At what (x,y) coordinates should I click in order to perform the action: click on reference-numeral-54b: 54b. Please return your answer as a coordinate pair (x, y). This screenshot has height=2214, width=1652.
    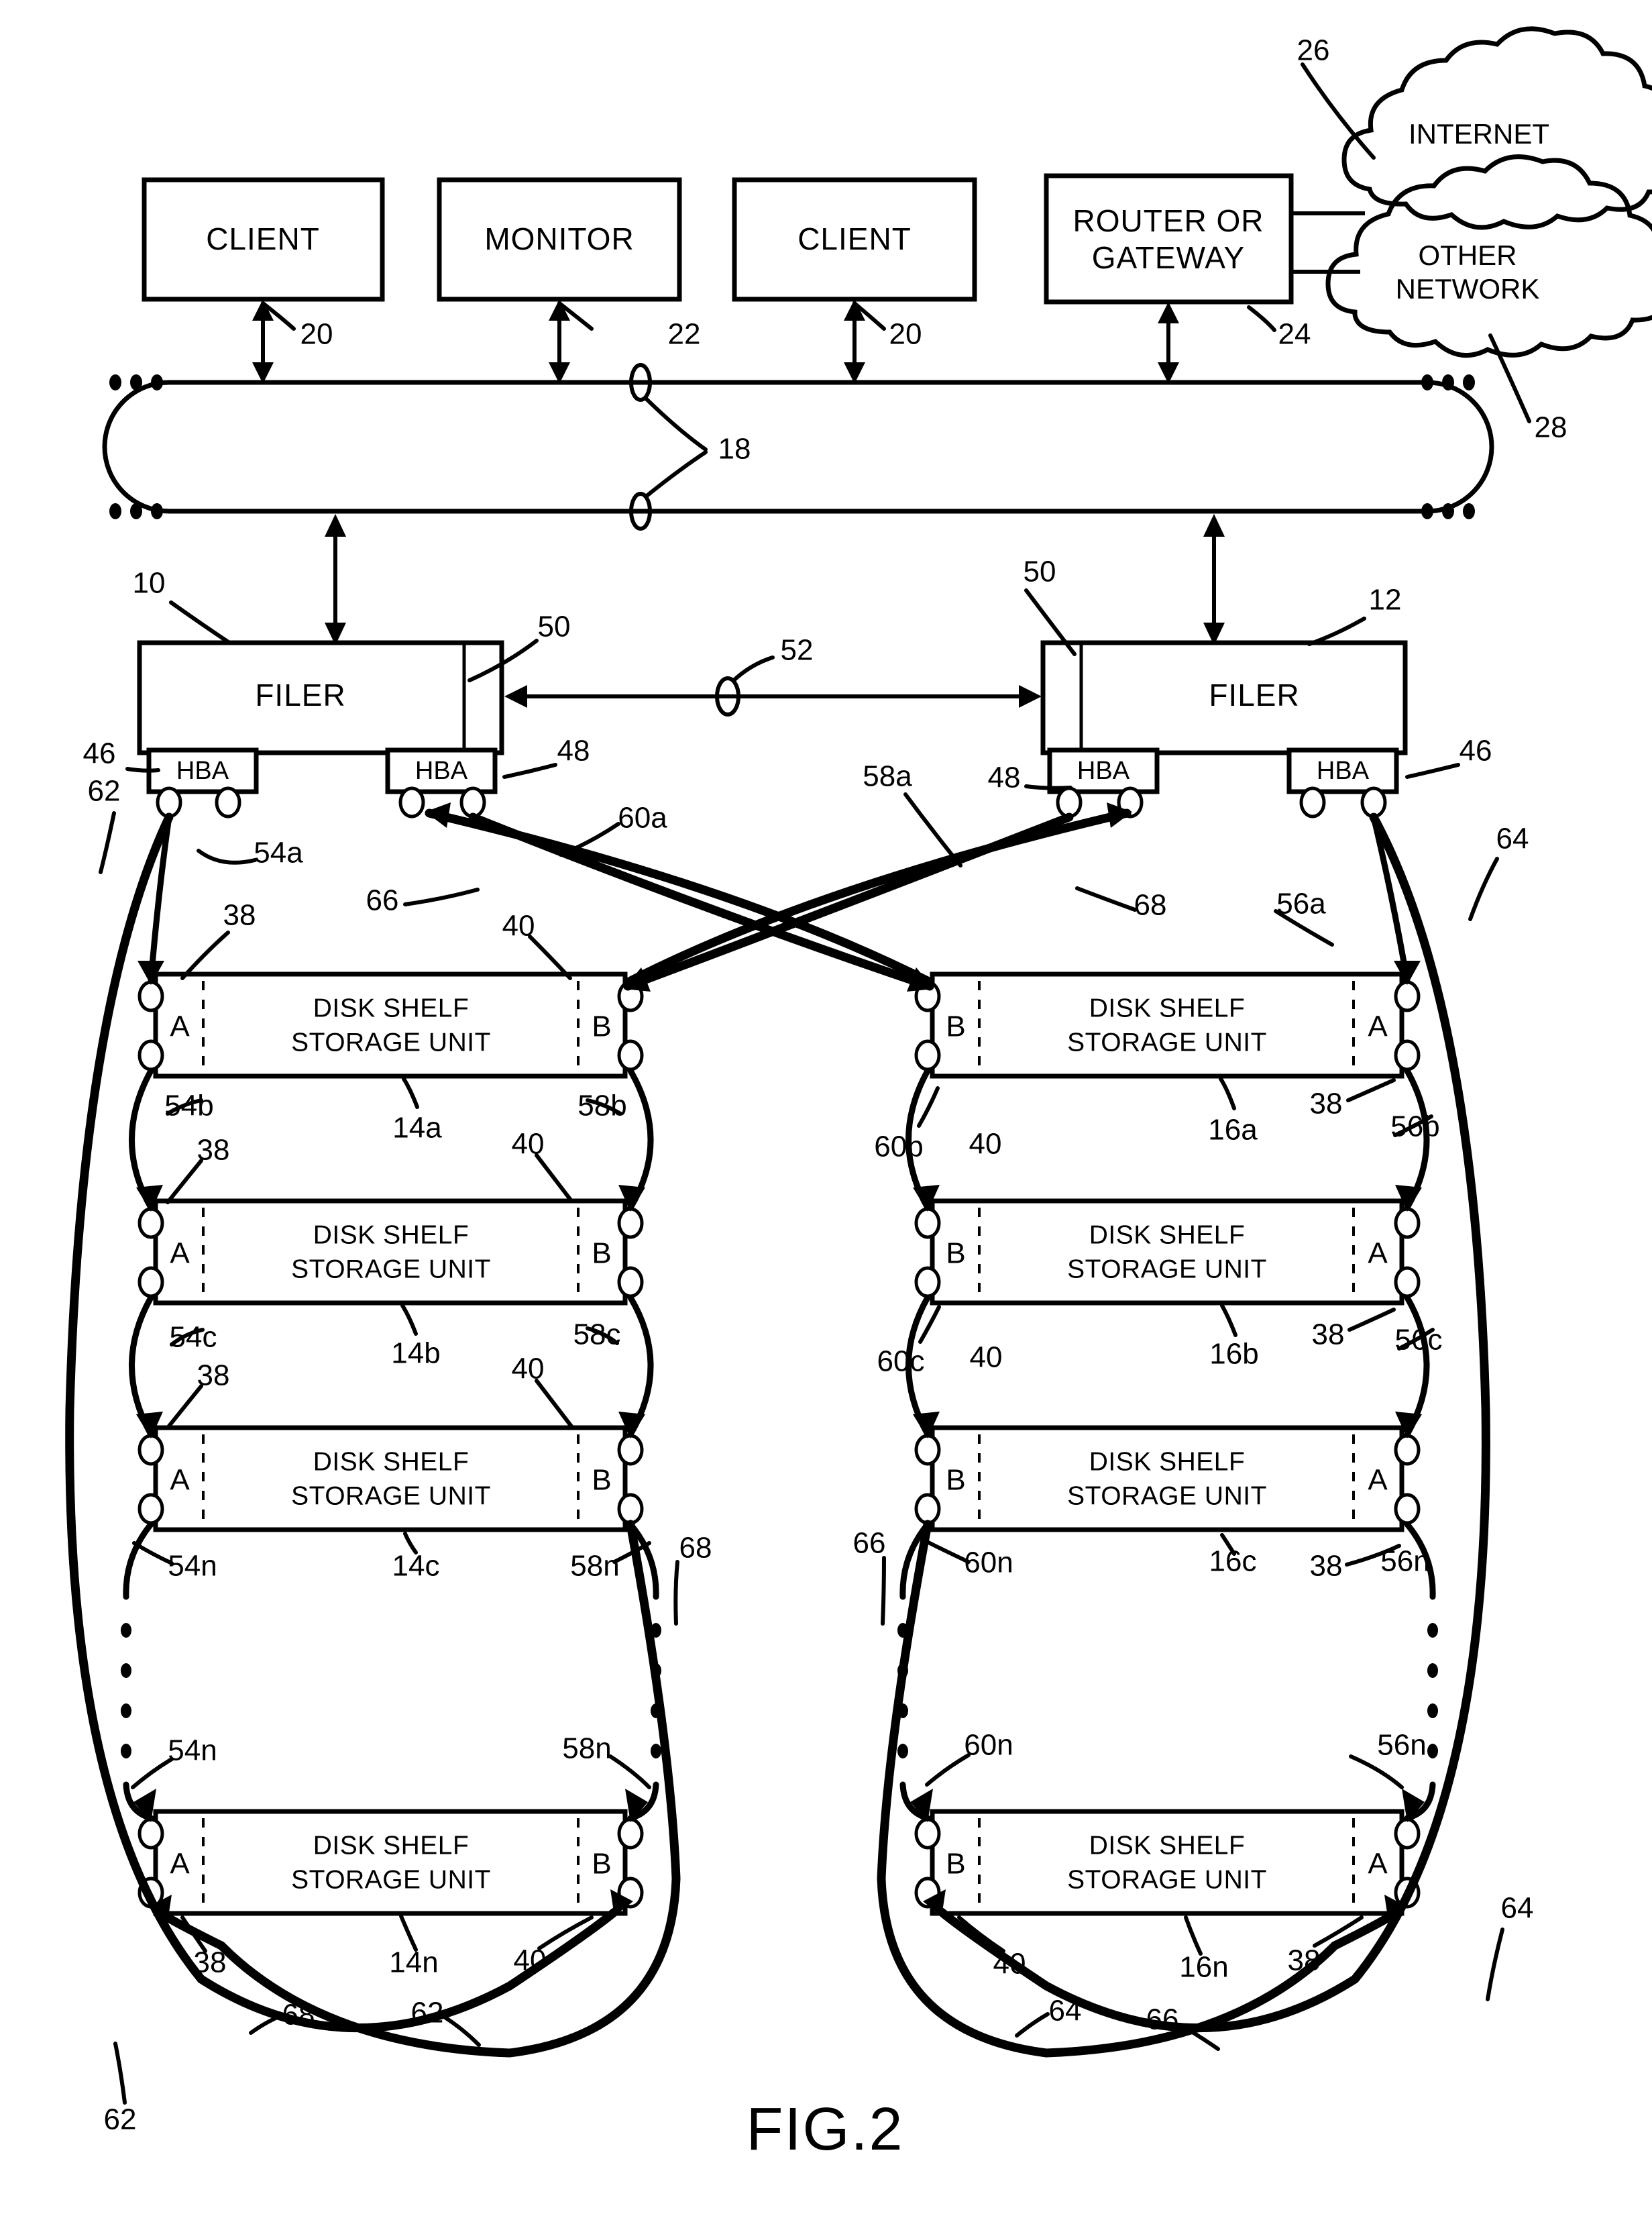
    Looking at the image, I should click on (188, 1106).